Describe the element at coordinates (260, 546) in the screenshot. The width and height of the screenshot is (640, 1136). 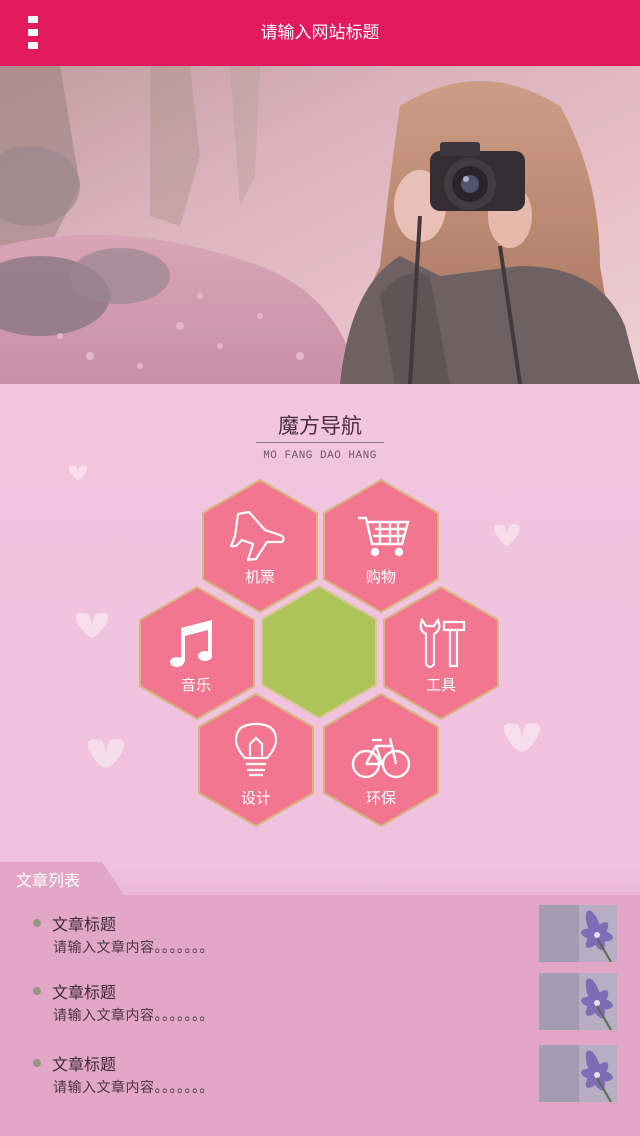
I see `nav-item-flights: 机票` at that location.